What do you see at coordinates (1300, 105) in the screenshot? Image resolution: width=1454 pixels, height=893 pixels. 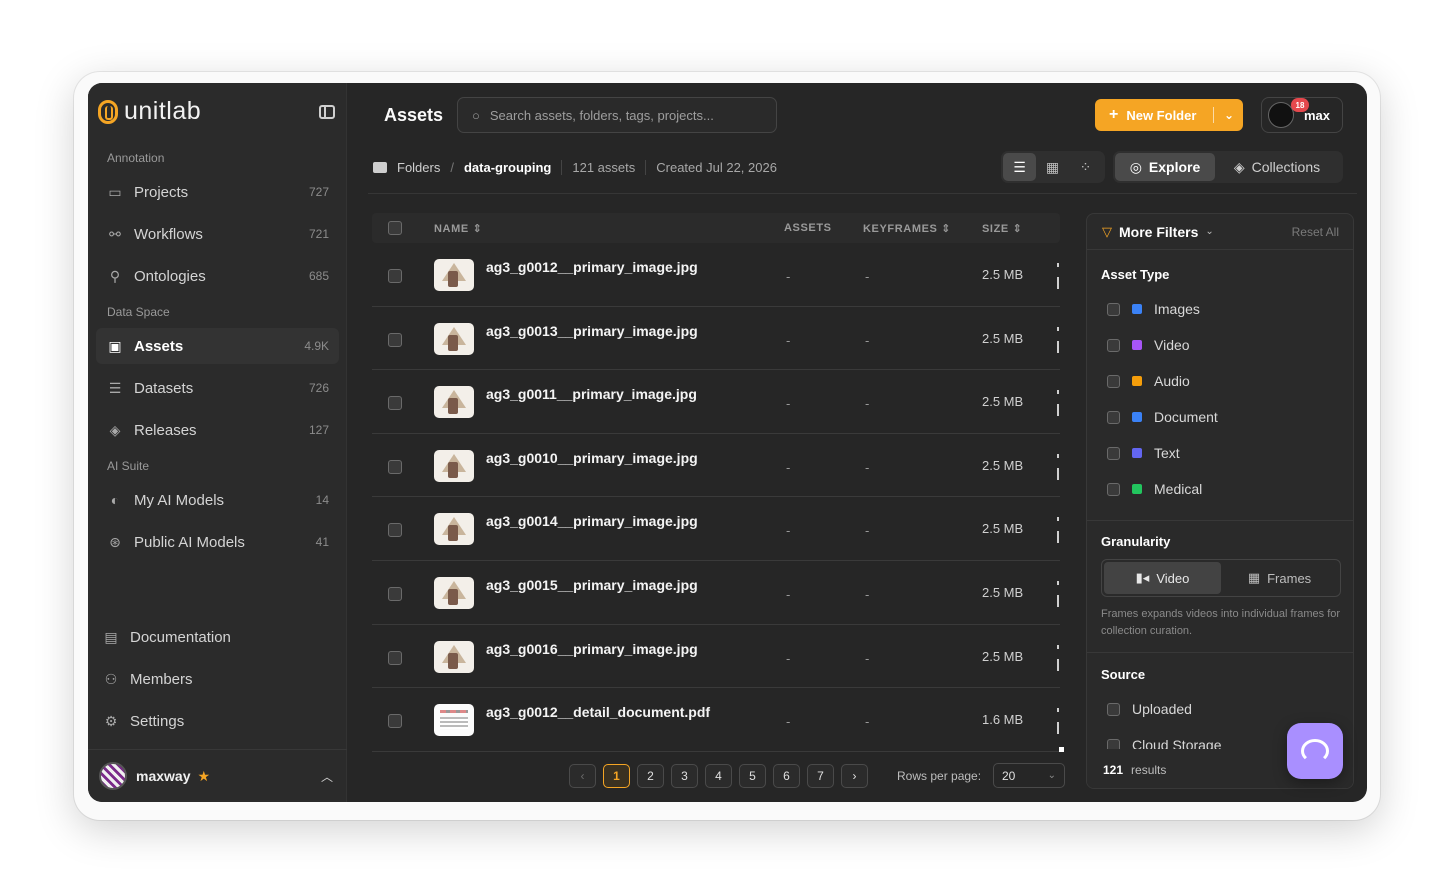 I see `notification-badge: 18` at bounding box center [1300, 105].